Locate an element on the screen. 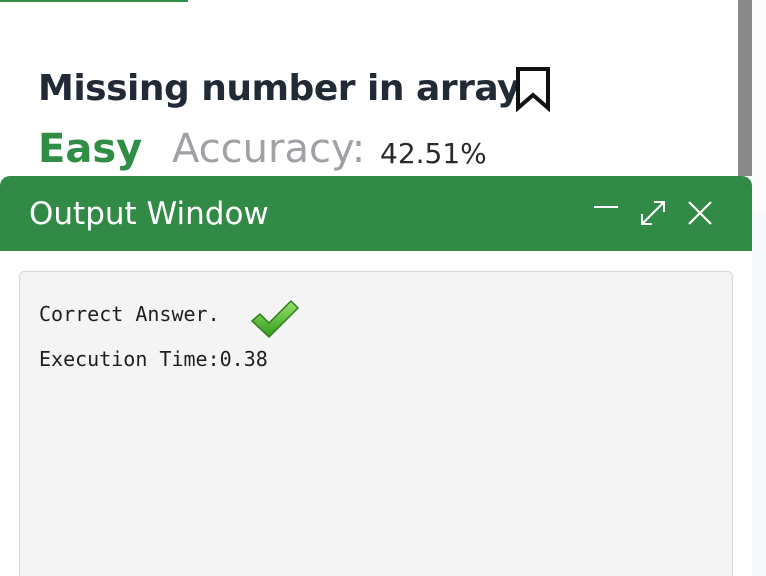  checkmark-icon is located at coordinates (275, 319).